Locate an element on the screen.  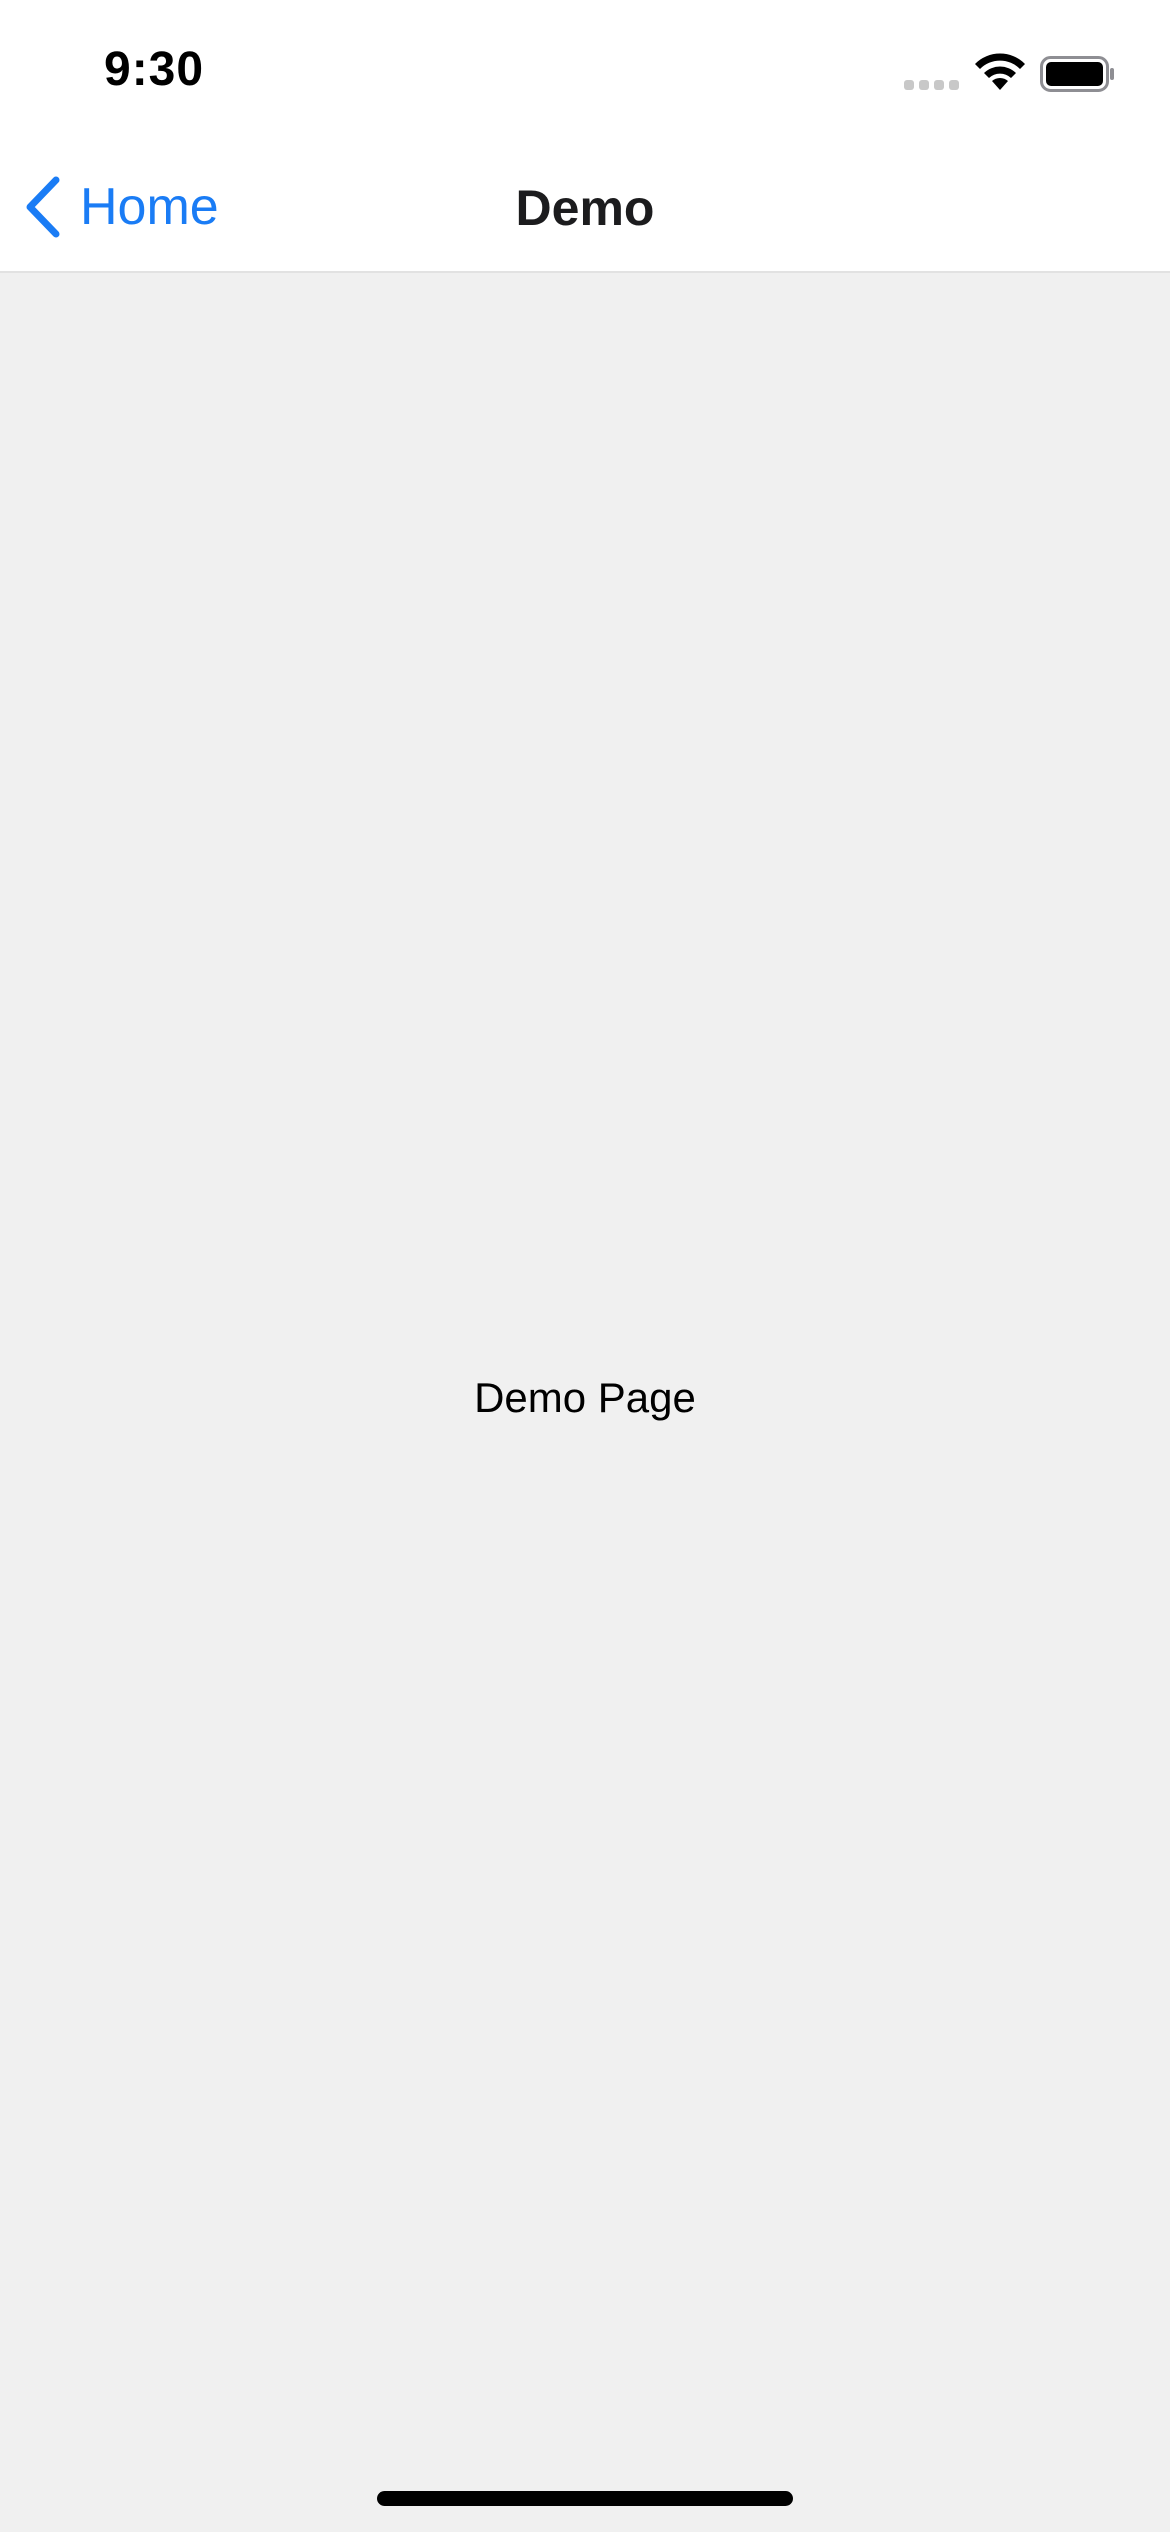
wifi-icon is located at coordinates (1000, 71).